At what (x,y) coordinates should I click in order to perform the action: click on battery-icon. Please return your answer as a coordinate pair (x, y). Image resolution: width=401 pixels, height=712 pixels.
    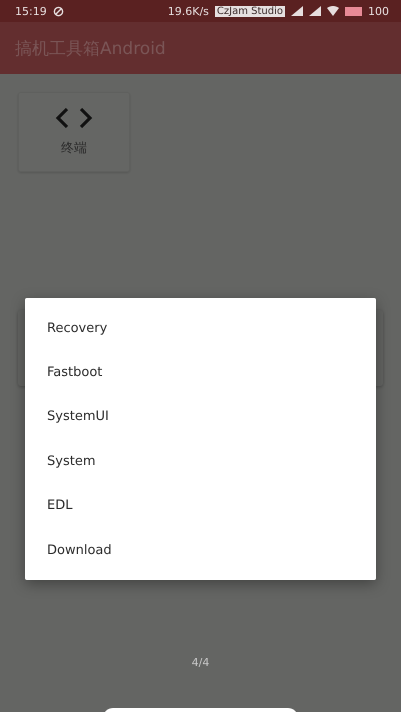
    Looking at the image, I should click on (353, 11).